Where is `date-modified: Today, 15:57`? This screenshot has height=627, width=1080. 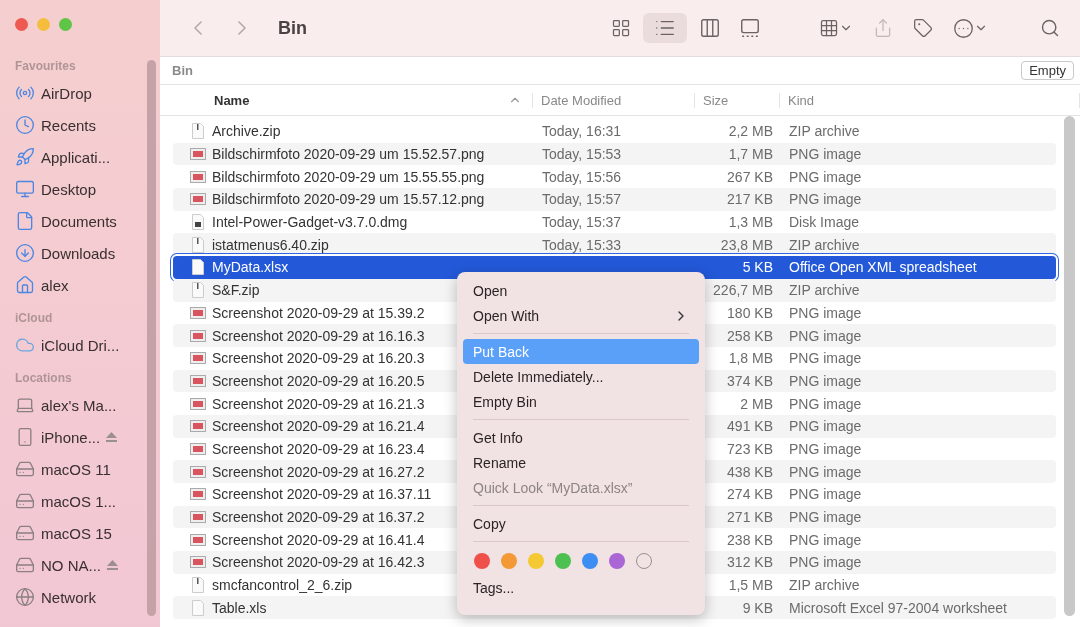 date-modified: Today, 15:57 is located at coordinates (582, 199).